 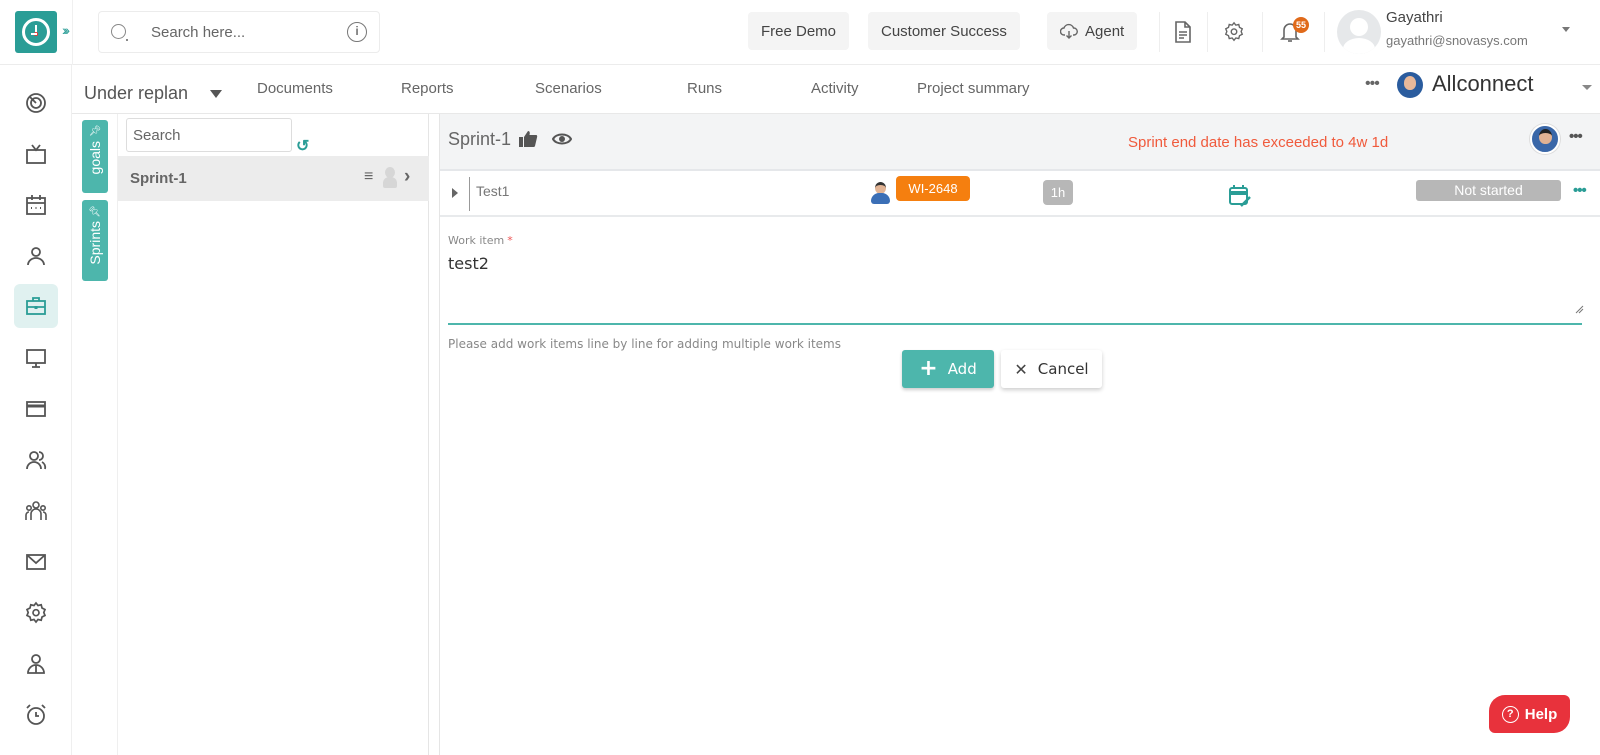 What do you see at coordinates (1020, 194) in the screenshot?
I see `work-item-row: Test1 WI-2648 1h Not started •••` at bounding box center [1020, 194].